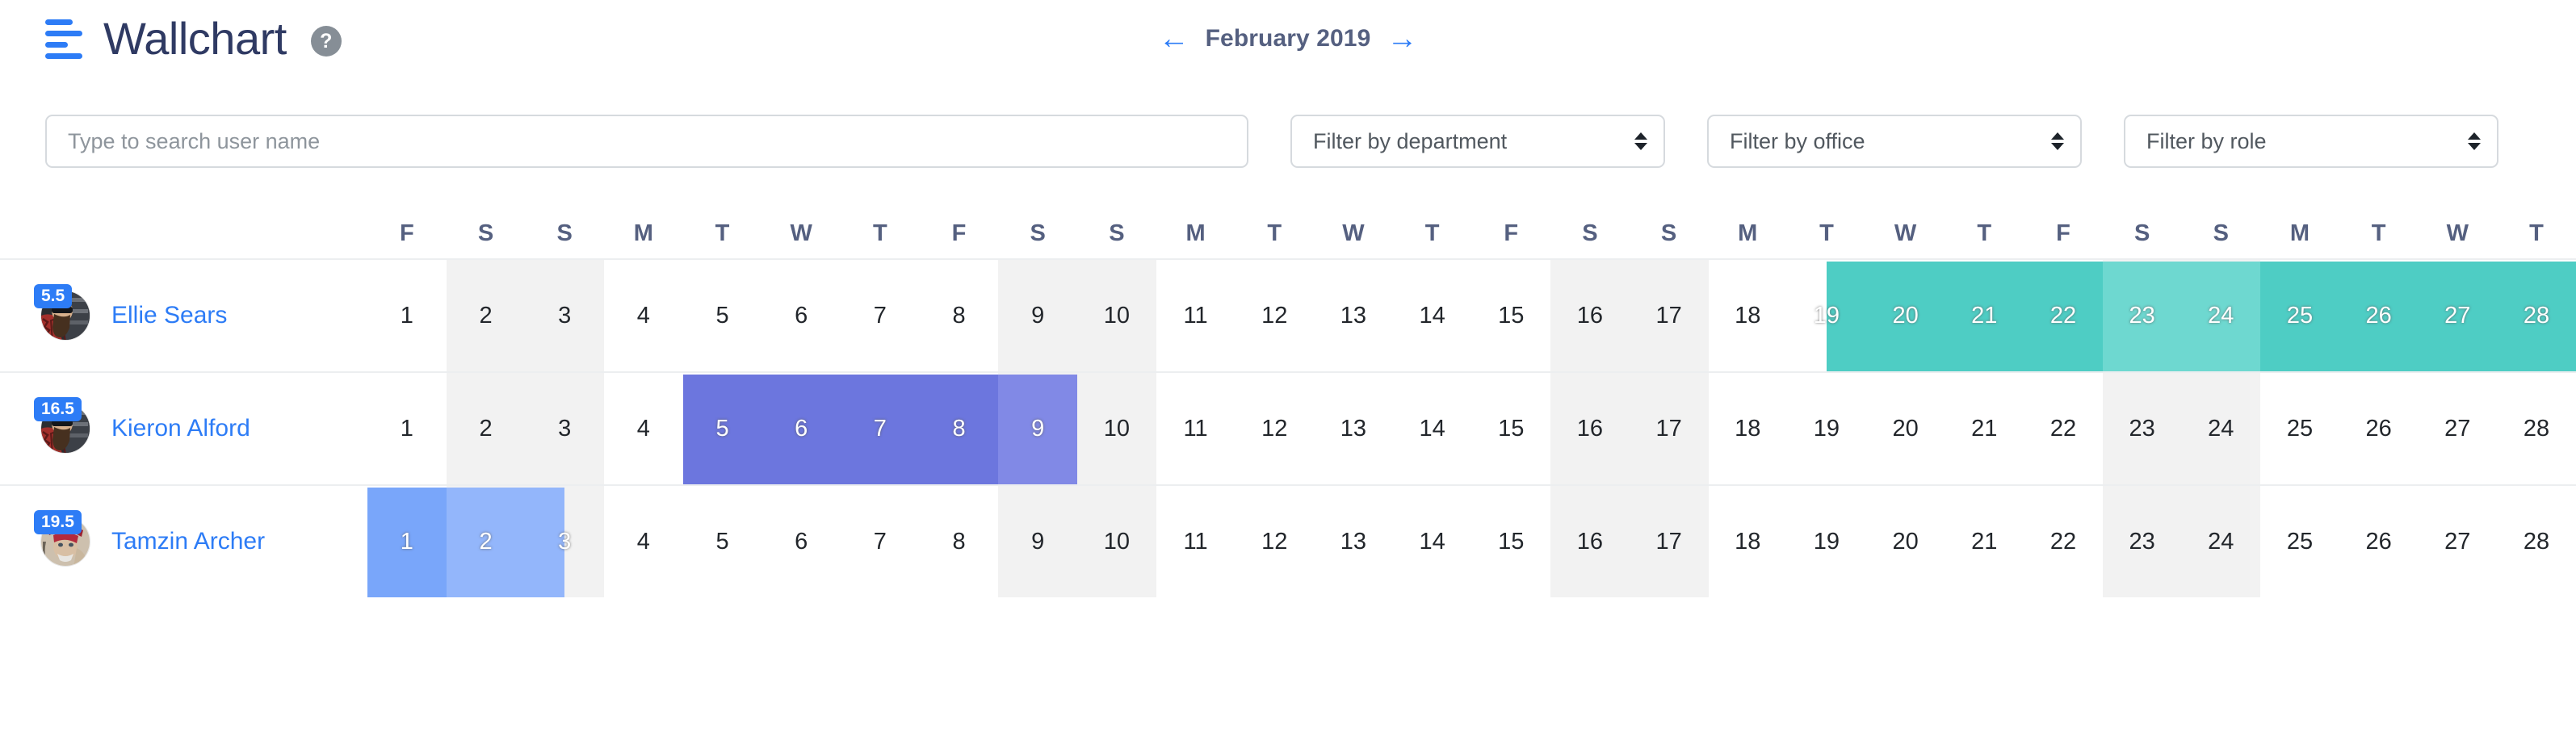  I want to click on user-name-link: Tamzin Archer, so click(188, 541).